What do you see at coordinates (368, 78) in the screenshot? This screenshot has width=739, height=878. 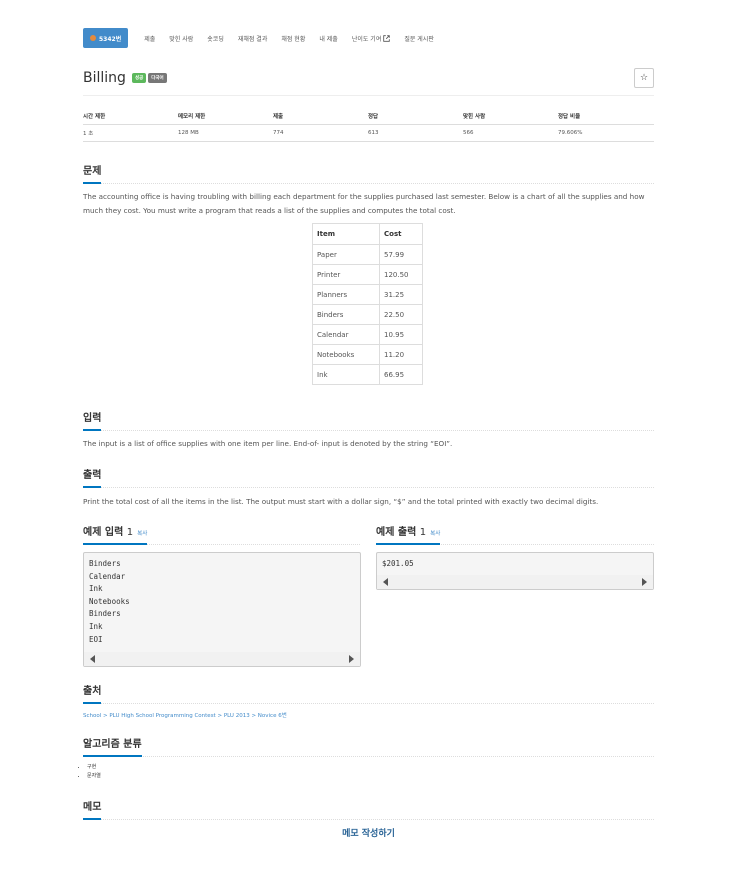 I see `title-row: Billing 성공 다국어 ☆` at bounding box center [368, 78].